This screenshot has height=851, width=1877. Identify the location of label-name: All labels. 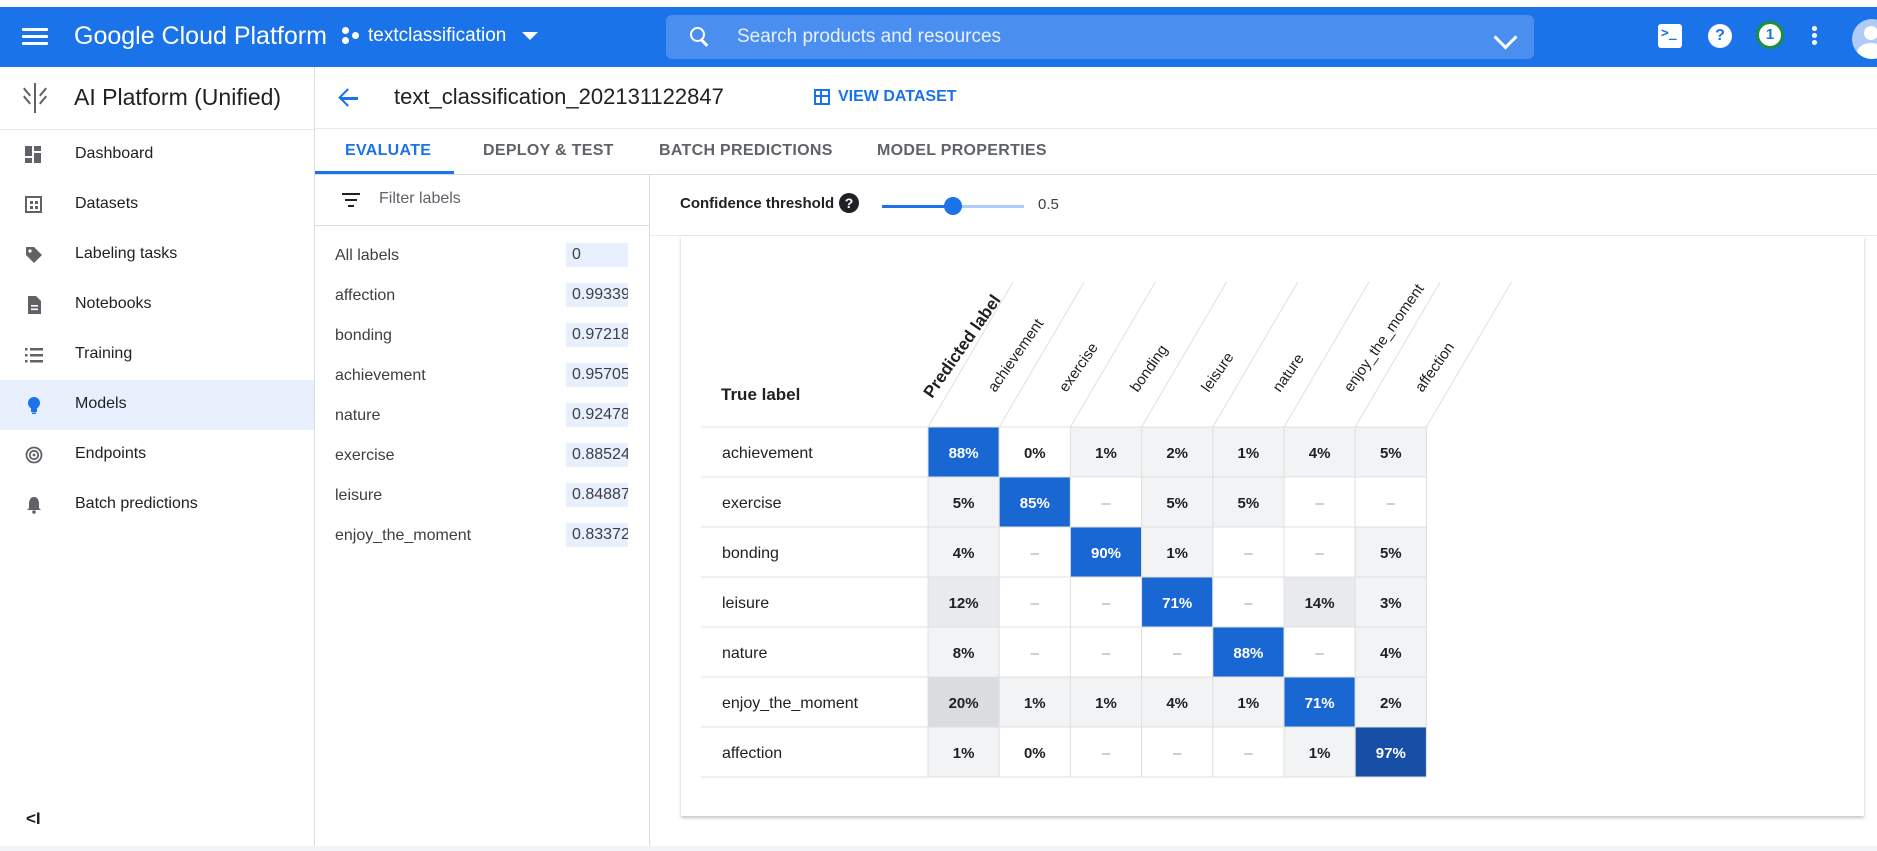
(367, 255).